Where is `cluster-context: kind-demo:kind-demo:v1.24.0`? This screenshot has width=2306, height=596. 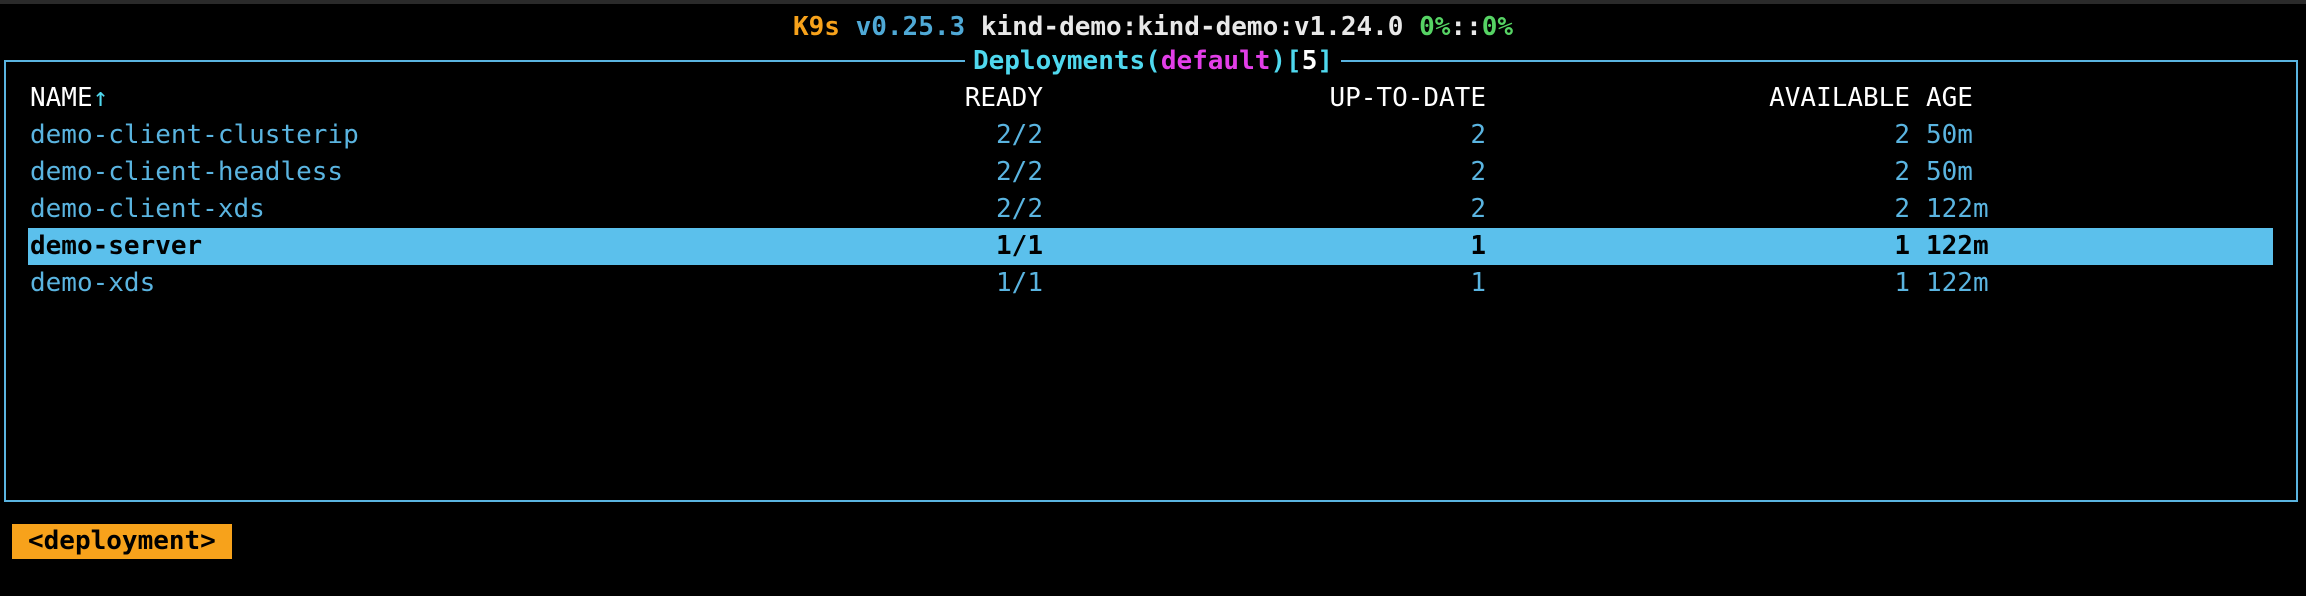 cluster-context: kind-demo:kind-demo:v1.24.0 is located at coordinates (1192, 27).